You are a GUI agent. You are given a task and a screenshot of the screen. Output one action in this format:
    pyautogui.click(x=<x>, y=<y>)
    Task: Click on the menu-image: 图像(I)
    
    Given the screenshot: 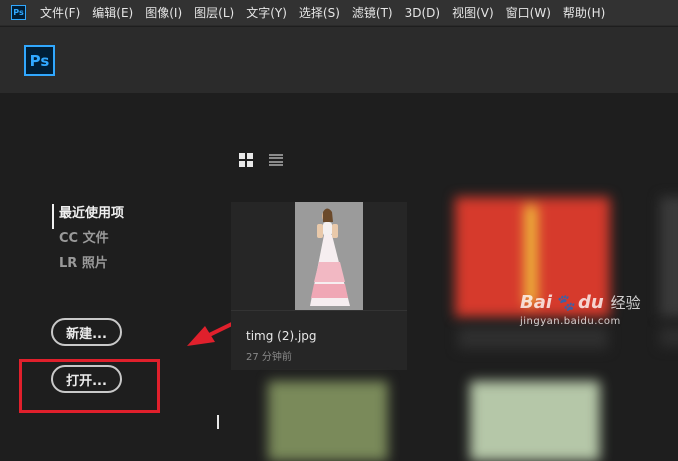 What is the action you would take?
    pyautogui.click(x=163, y=12)
    